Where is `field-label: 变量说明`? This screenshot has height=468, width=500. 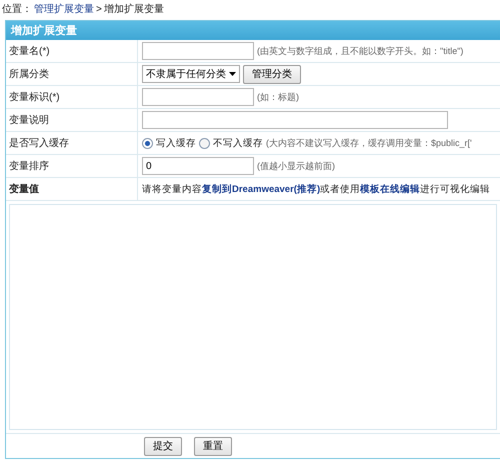
field-label: 变量说明 is located at coordinates (72, 120).